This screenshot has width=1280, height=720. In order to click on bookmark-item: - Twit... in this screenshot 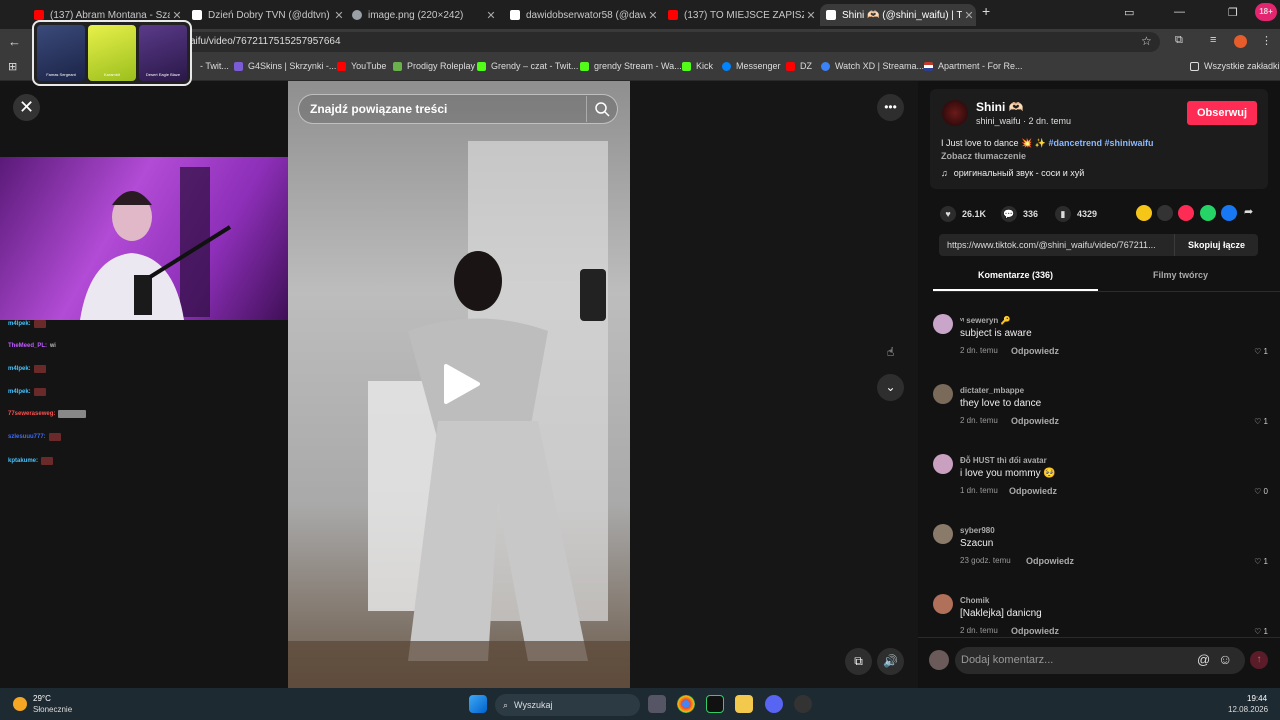, I will do `click(214, 66)`.